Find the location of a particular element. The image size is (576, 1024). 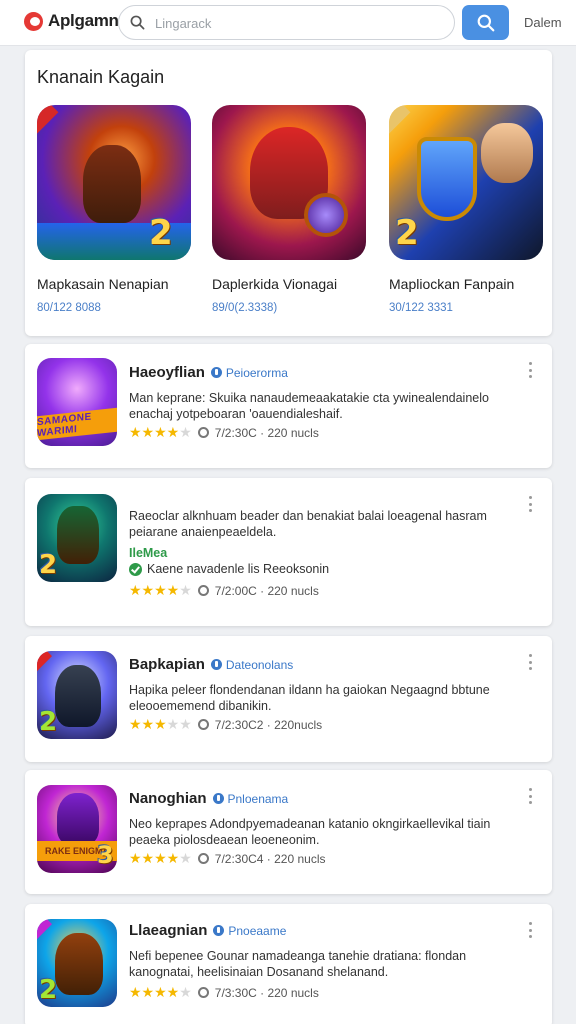

search-input is located at coordinates (300, 23).